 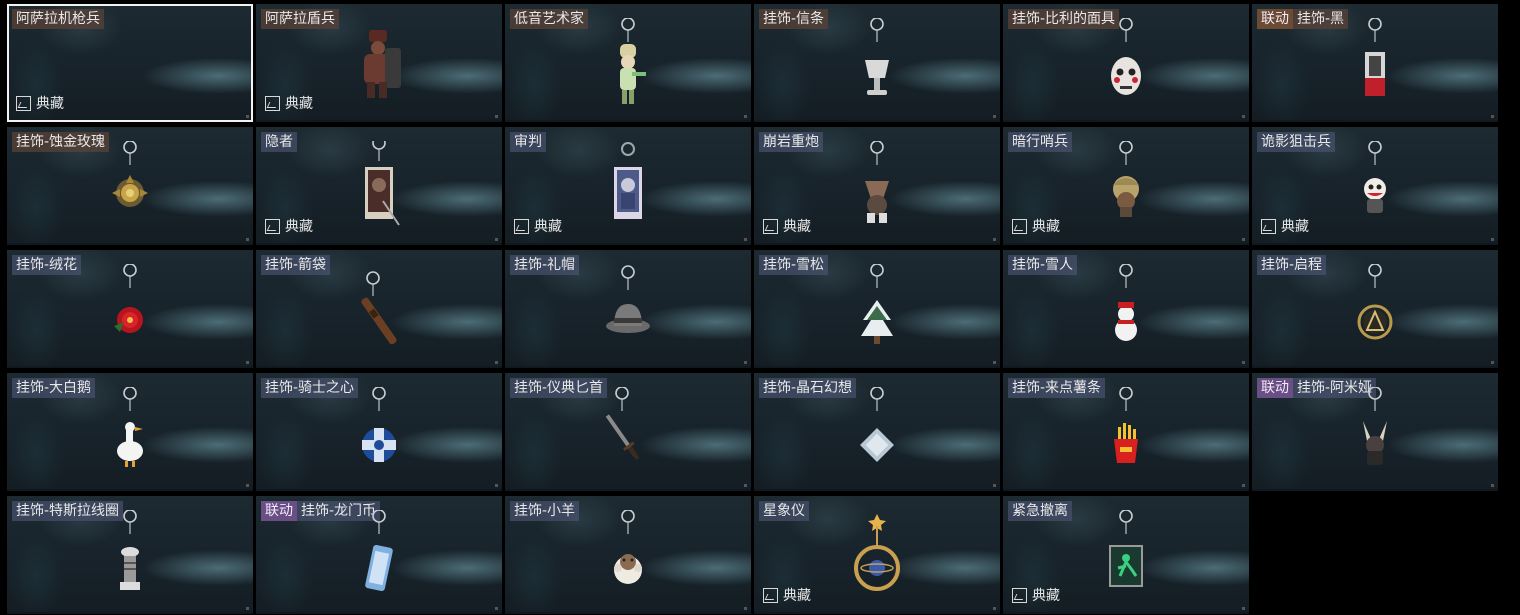 What do you see at coordinates (559, 388) in the screenshot?
I see `card-tags: 挂饰-仪典匕首` at bounding box center [559, 388].